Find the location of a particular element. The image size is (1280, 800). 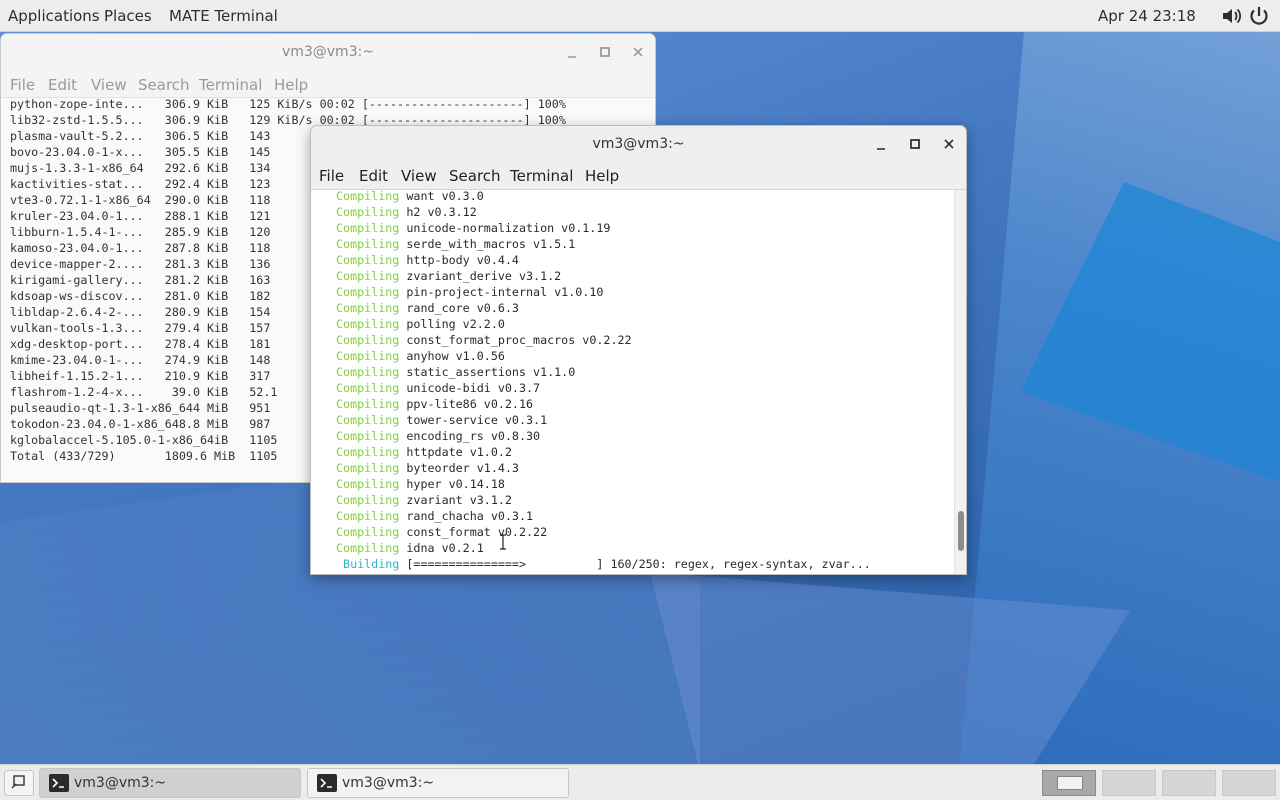

terminal-line: Compiling unicode-normalization v0.1.19 is located at coordinates (603, 228).